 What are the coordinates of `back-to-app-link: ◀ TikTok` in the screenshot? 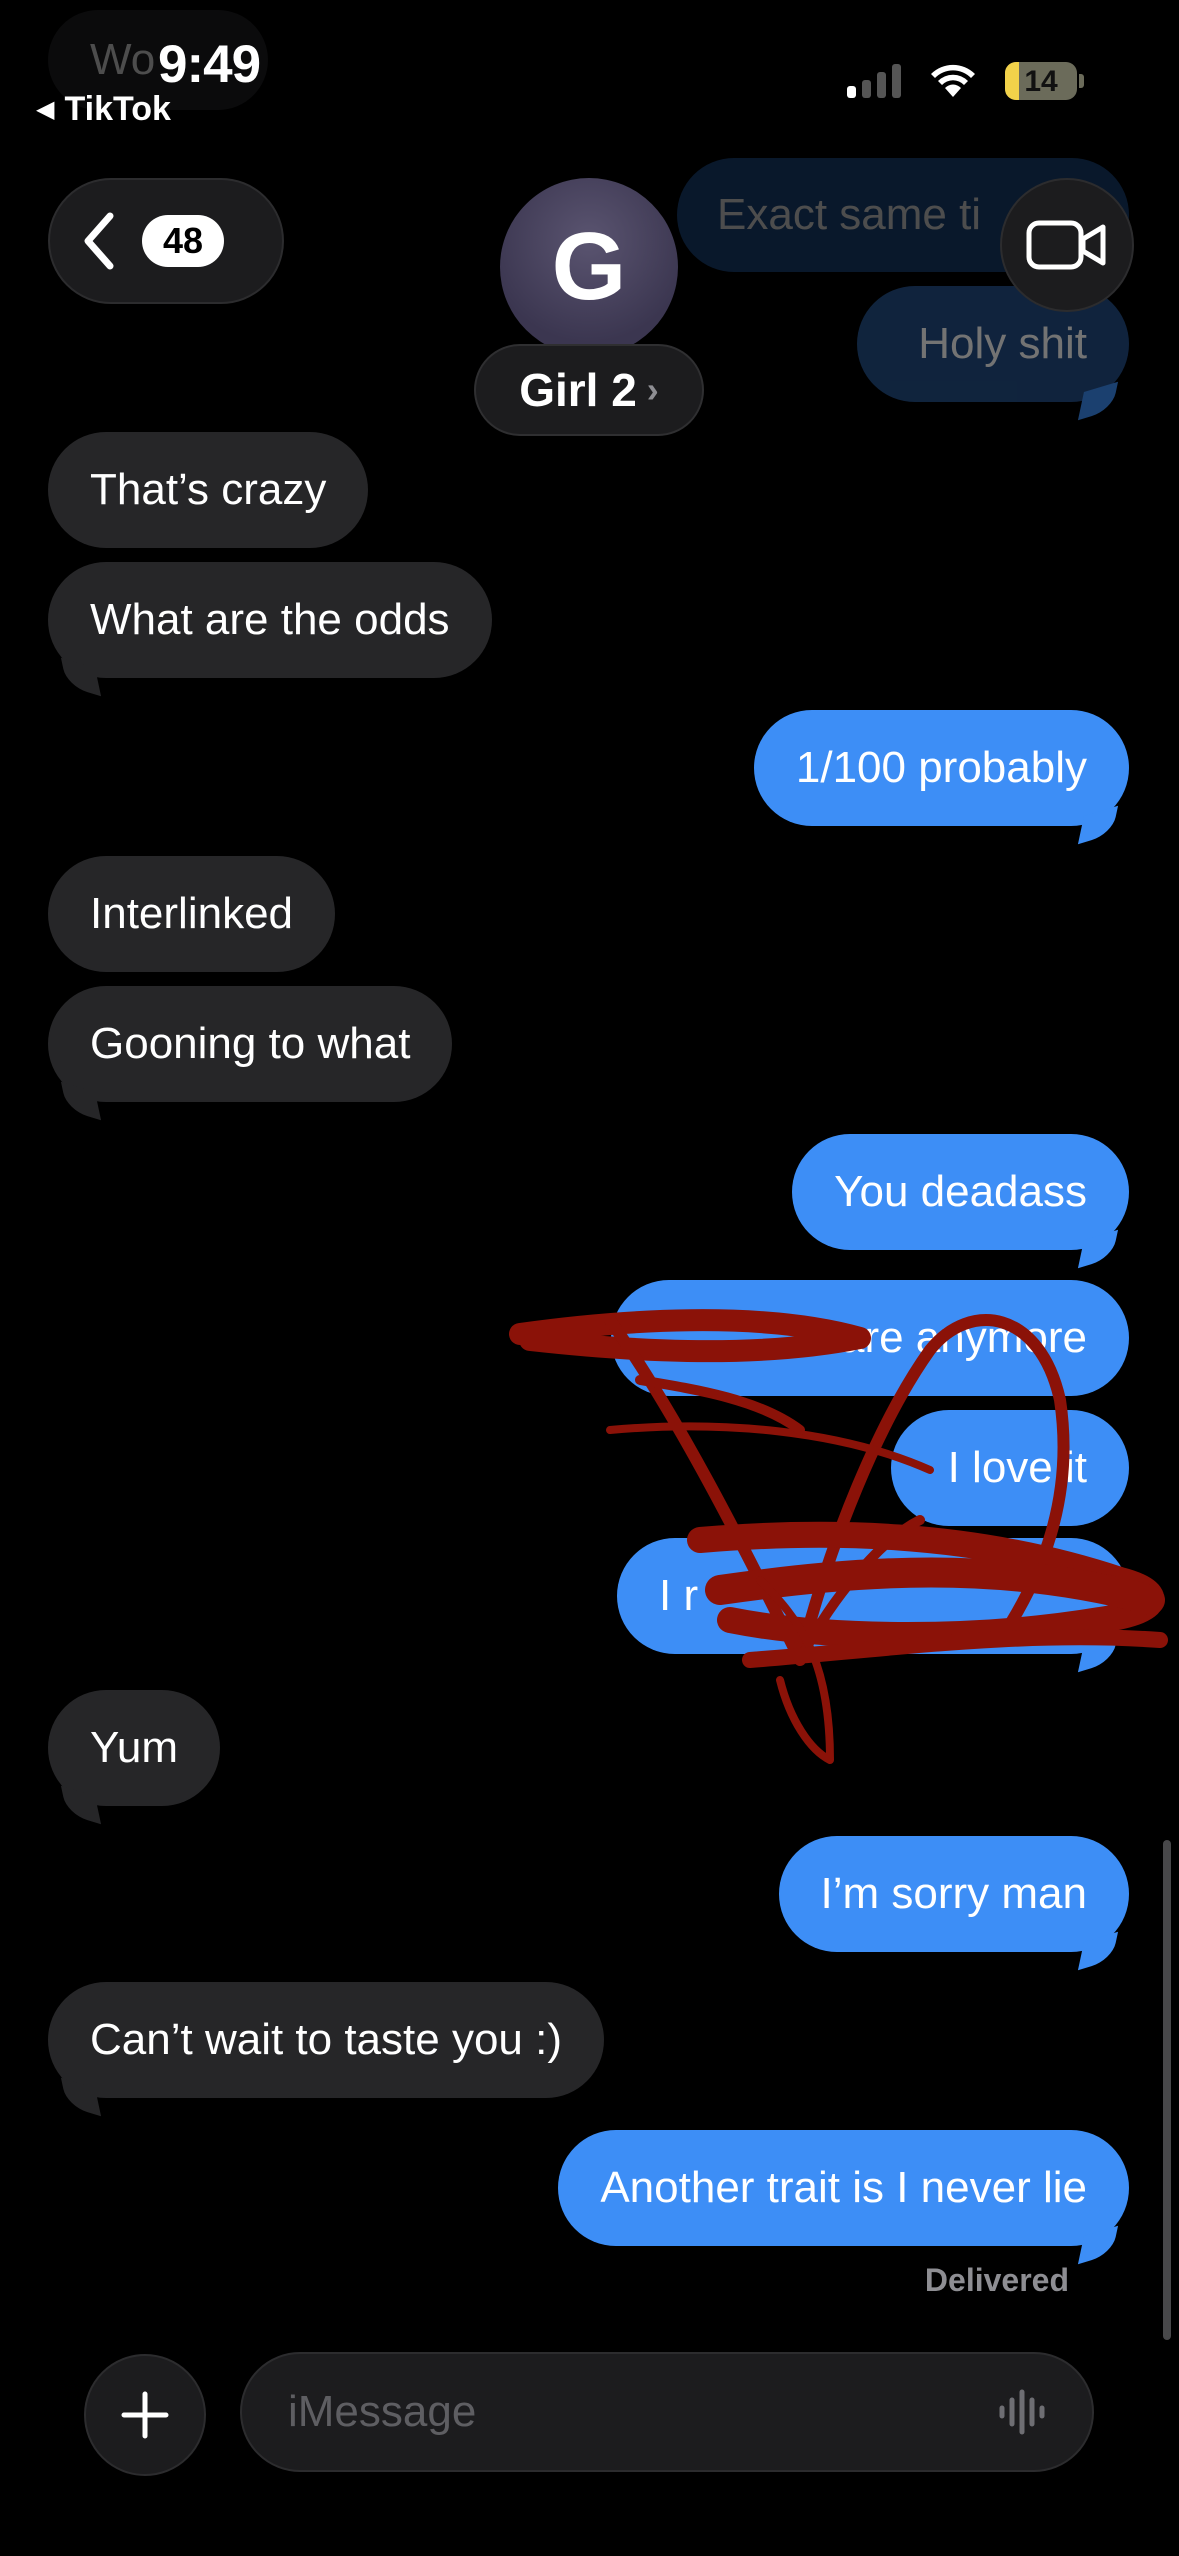 It's located at (103, 109).